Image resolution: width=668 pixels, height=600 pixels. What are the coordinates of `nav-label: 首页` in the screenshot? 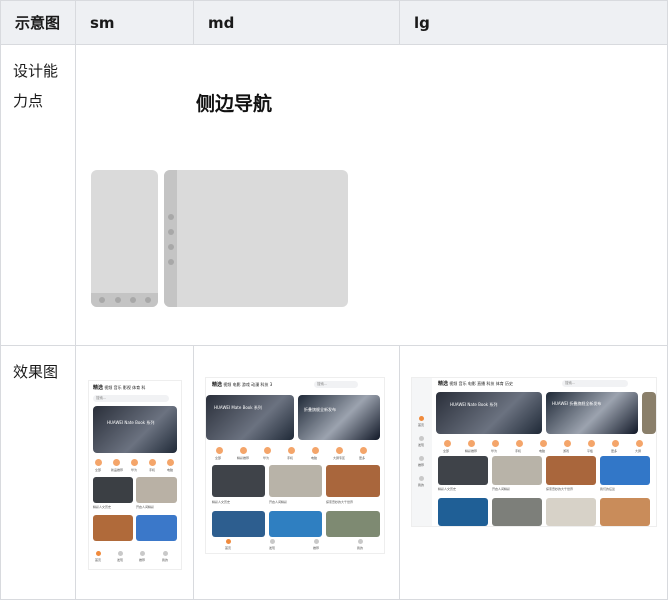 It's located at (421, 425).